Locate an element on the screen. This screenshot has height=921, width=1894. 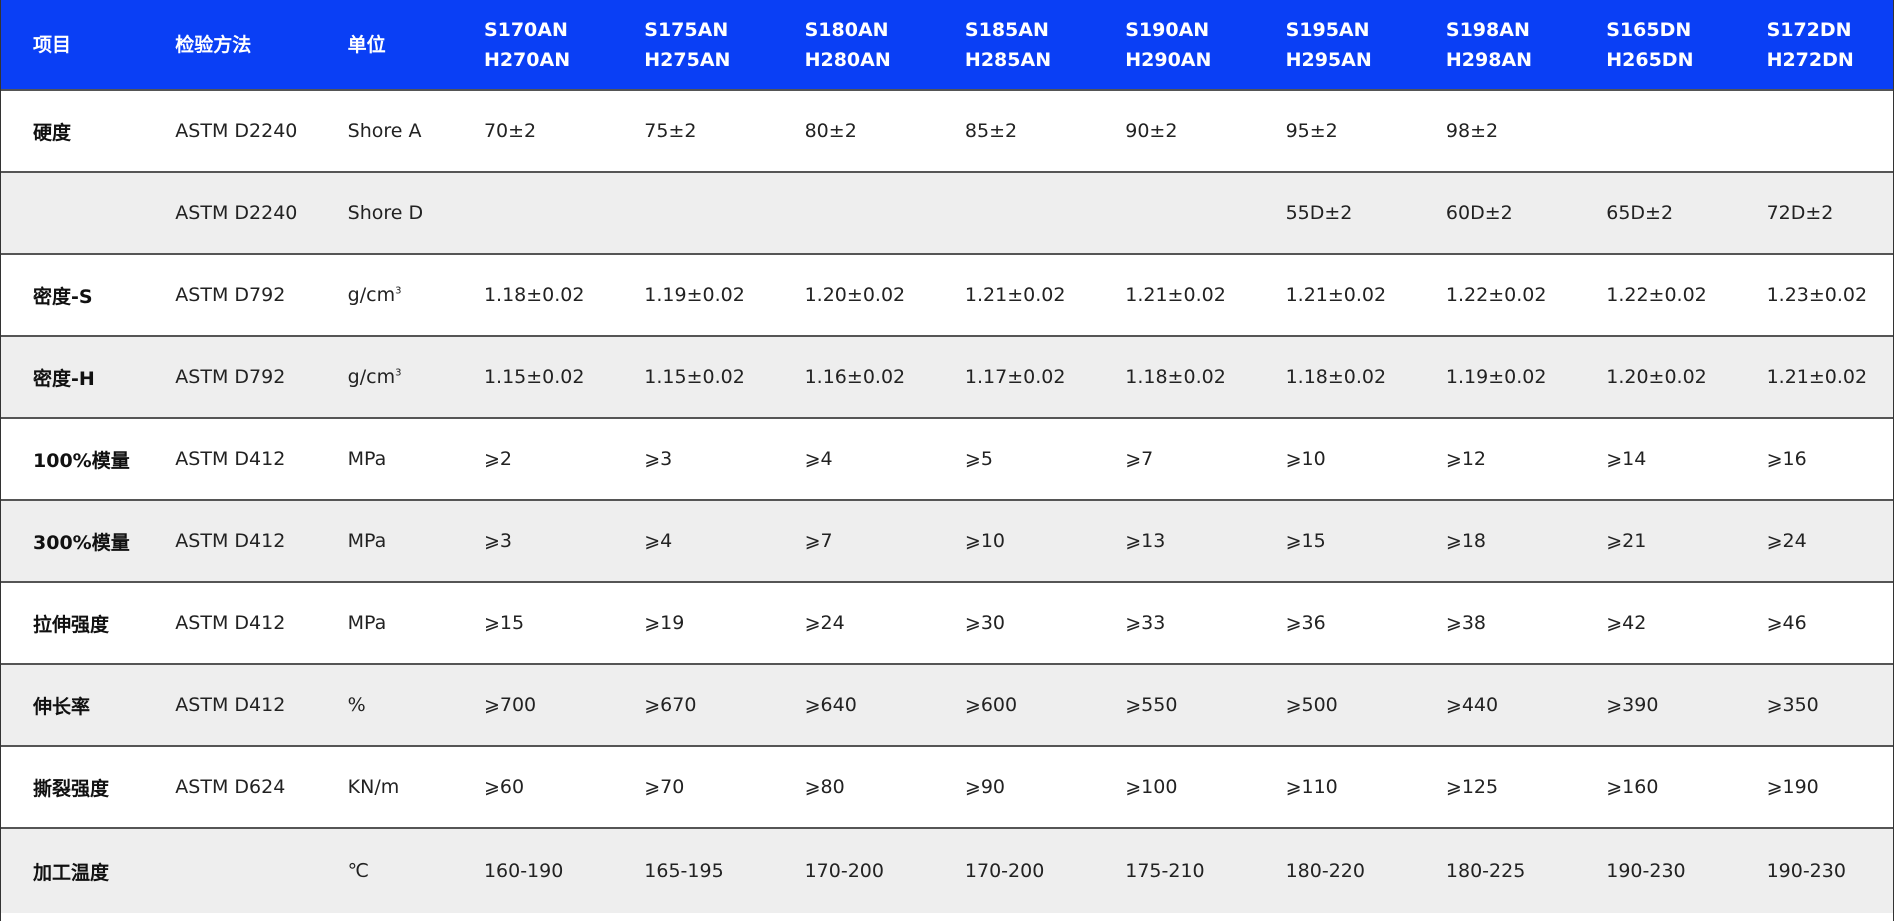
cell-value: ⩾640 is located at coordinates (830, 705).